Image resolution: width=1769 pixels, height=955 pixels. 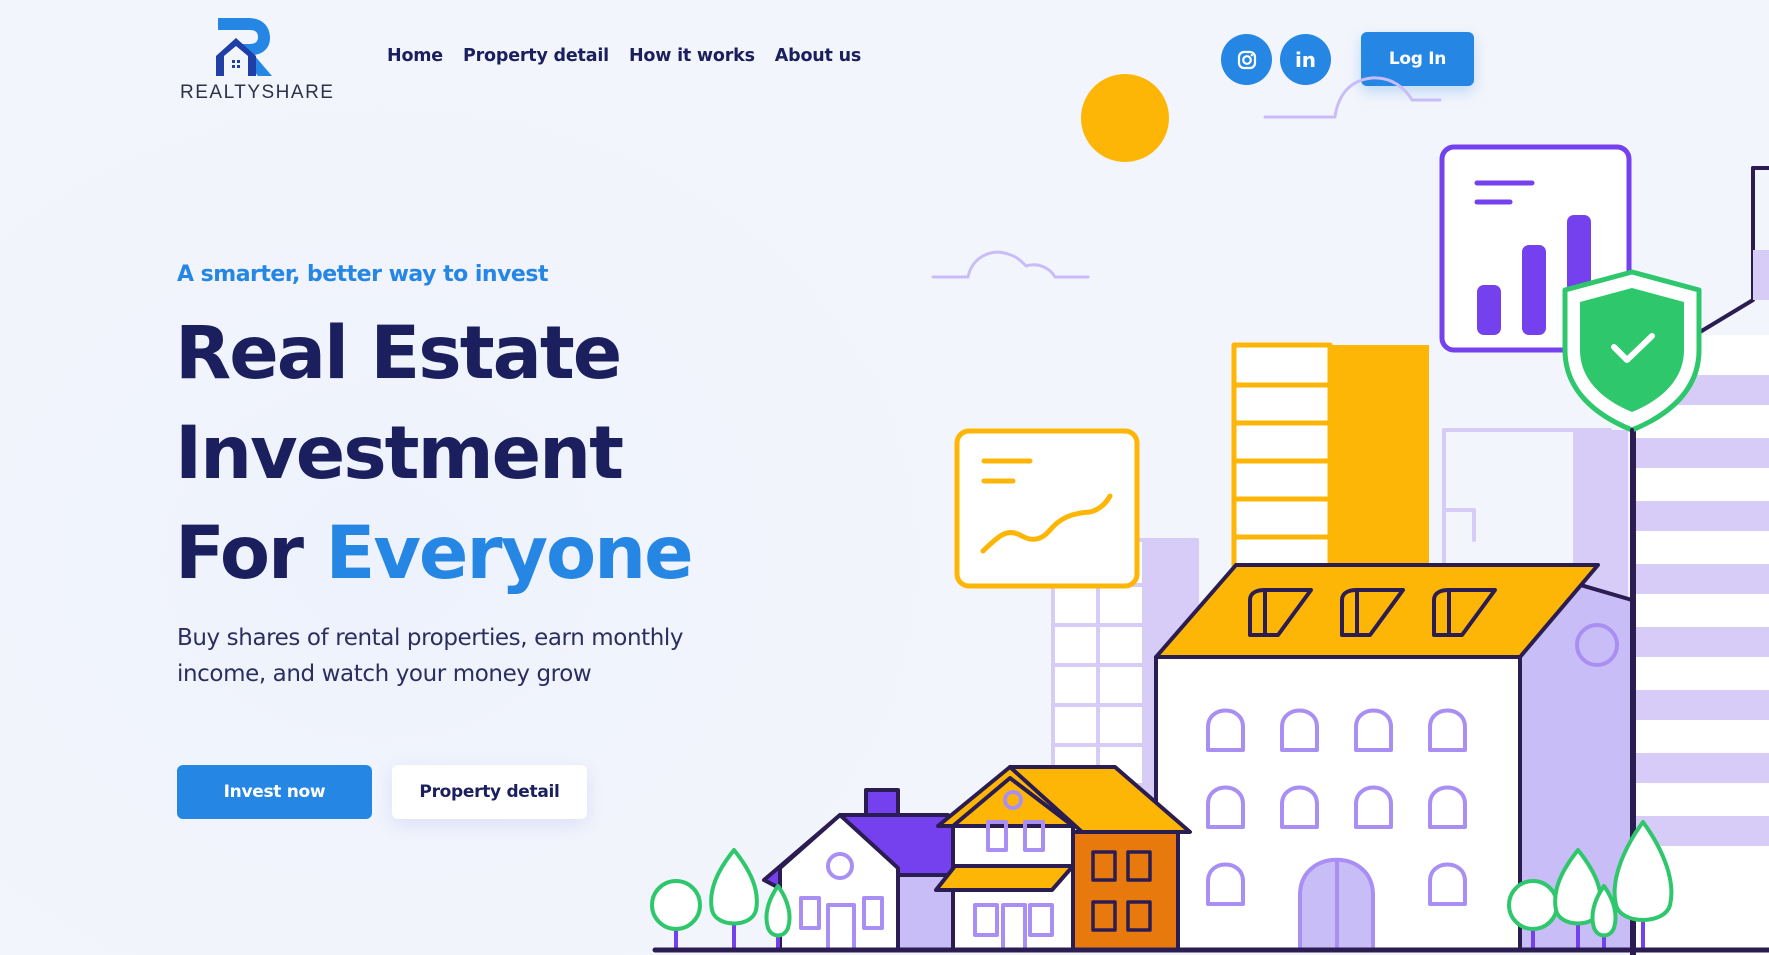 I want to click on nav-property-detail: Property detail, so click(x=536, y=56).